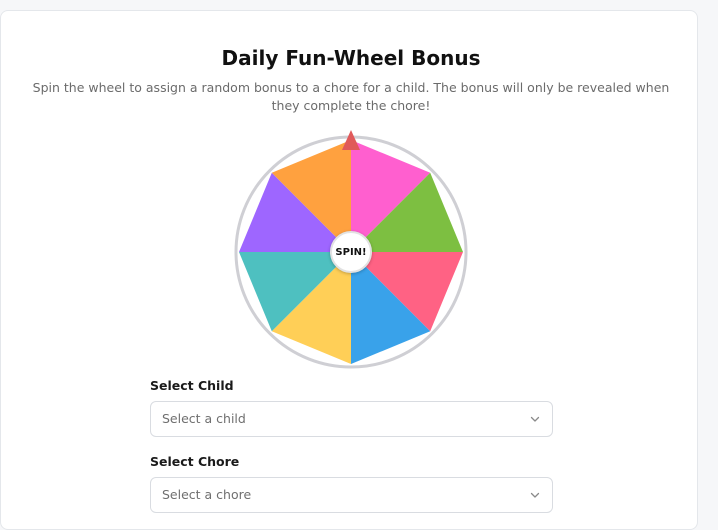 The width and height of the screenshot is (718, 530). What do you see at coordinates (351, 495) in the screenshot?
I see `chore-select: Select a chore` at bounding box center [351, 495].